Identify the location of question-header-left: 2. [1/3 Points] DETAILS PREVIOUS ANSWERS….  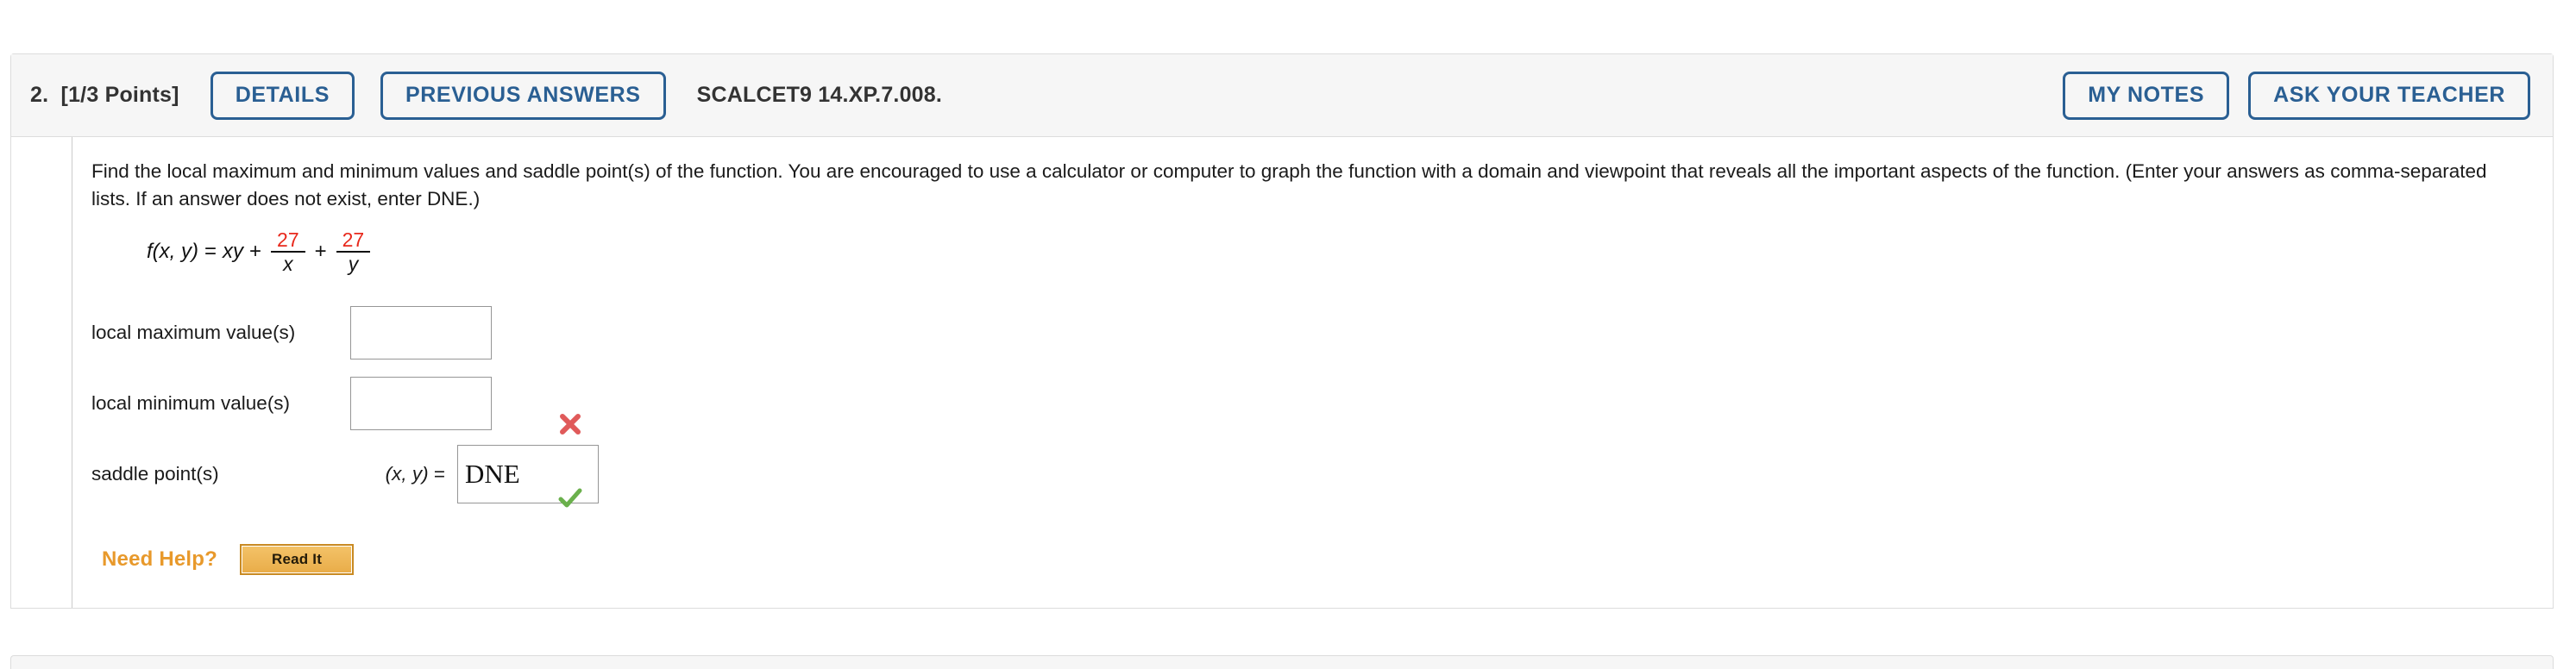
(1046, 95).